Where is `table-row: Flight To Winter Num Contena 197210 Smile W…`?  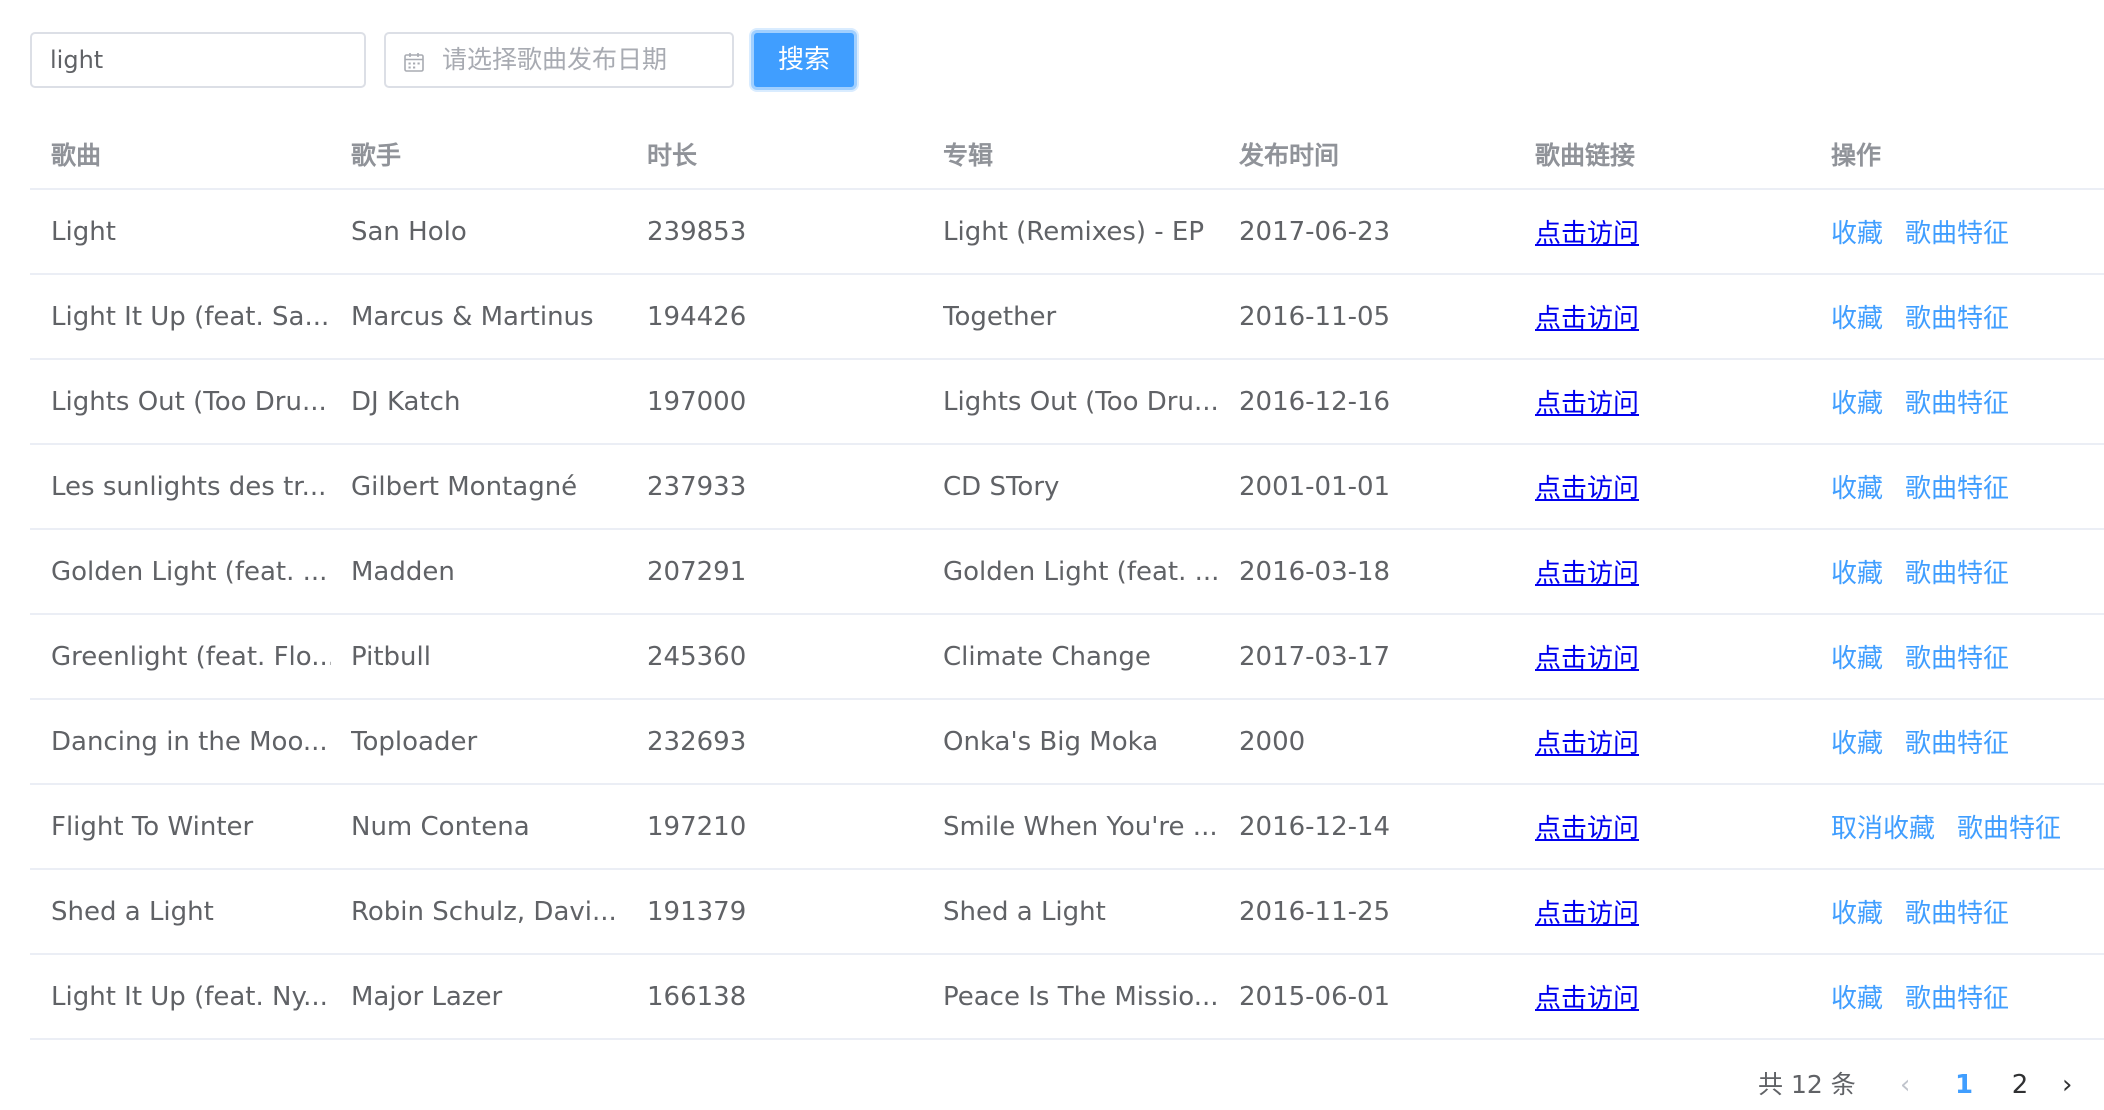
table-row: Flight To Winter Num Contena 197210 Smile W… is located at coordinates (1067, 827).